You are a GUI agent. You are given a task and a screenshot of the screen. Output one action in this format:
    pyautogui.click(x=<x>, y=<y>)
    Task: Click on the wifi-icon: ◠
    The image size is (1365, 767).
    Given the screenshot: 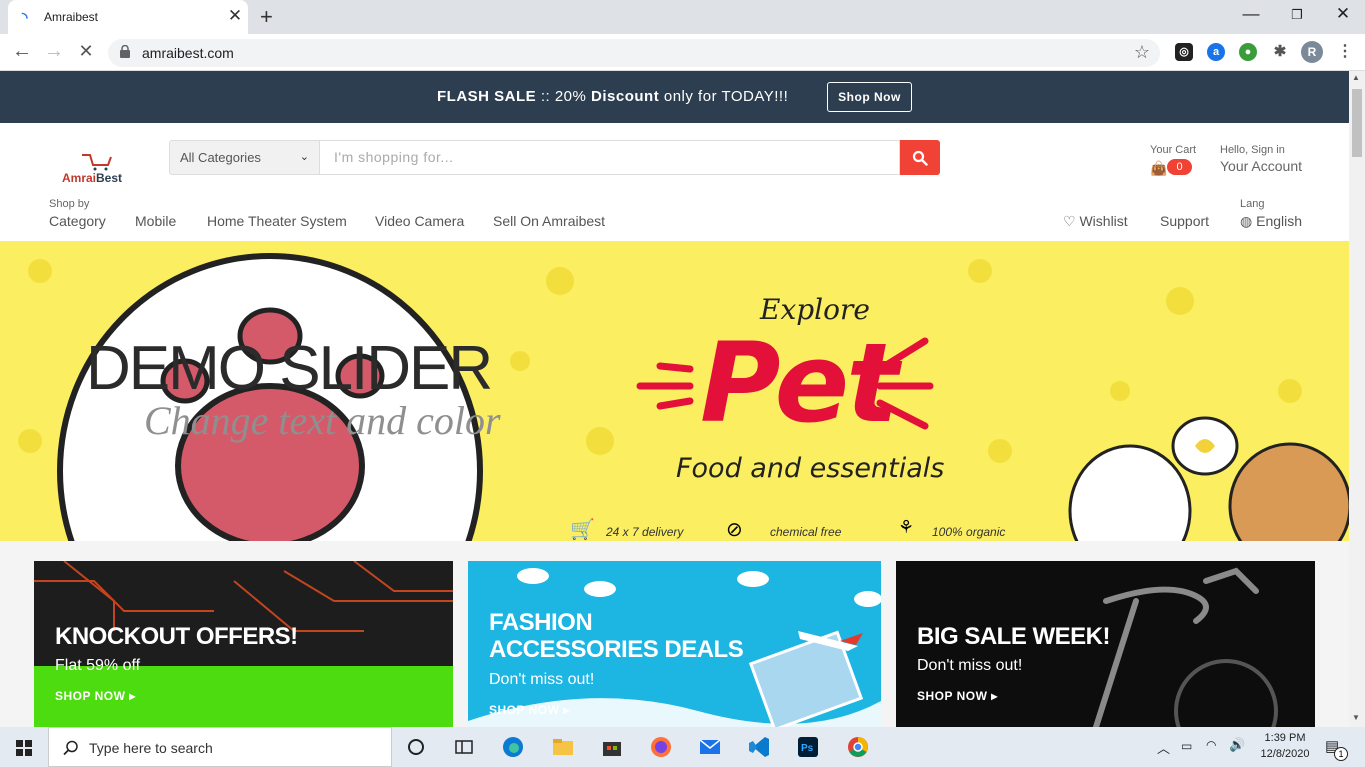 What is the action you would take?
    pyautogui.click(x=1211, y=745)
    